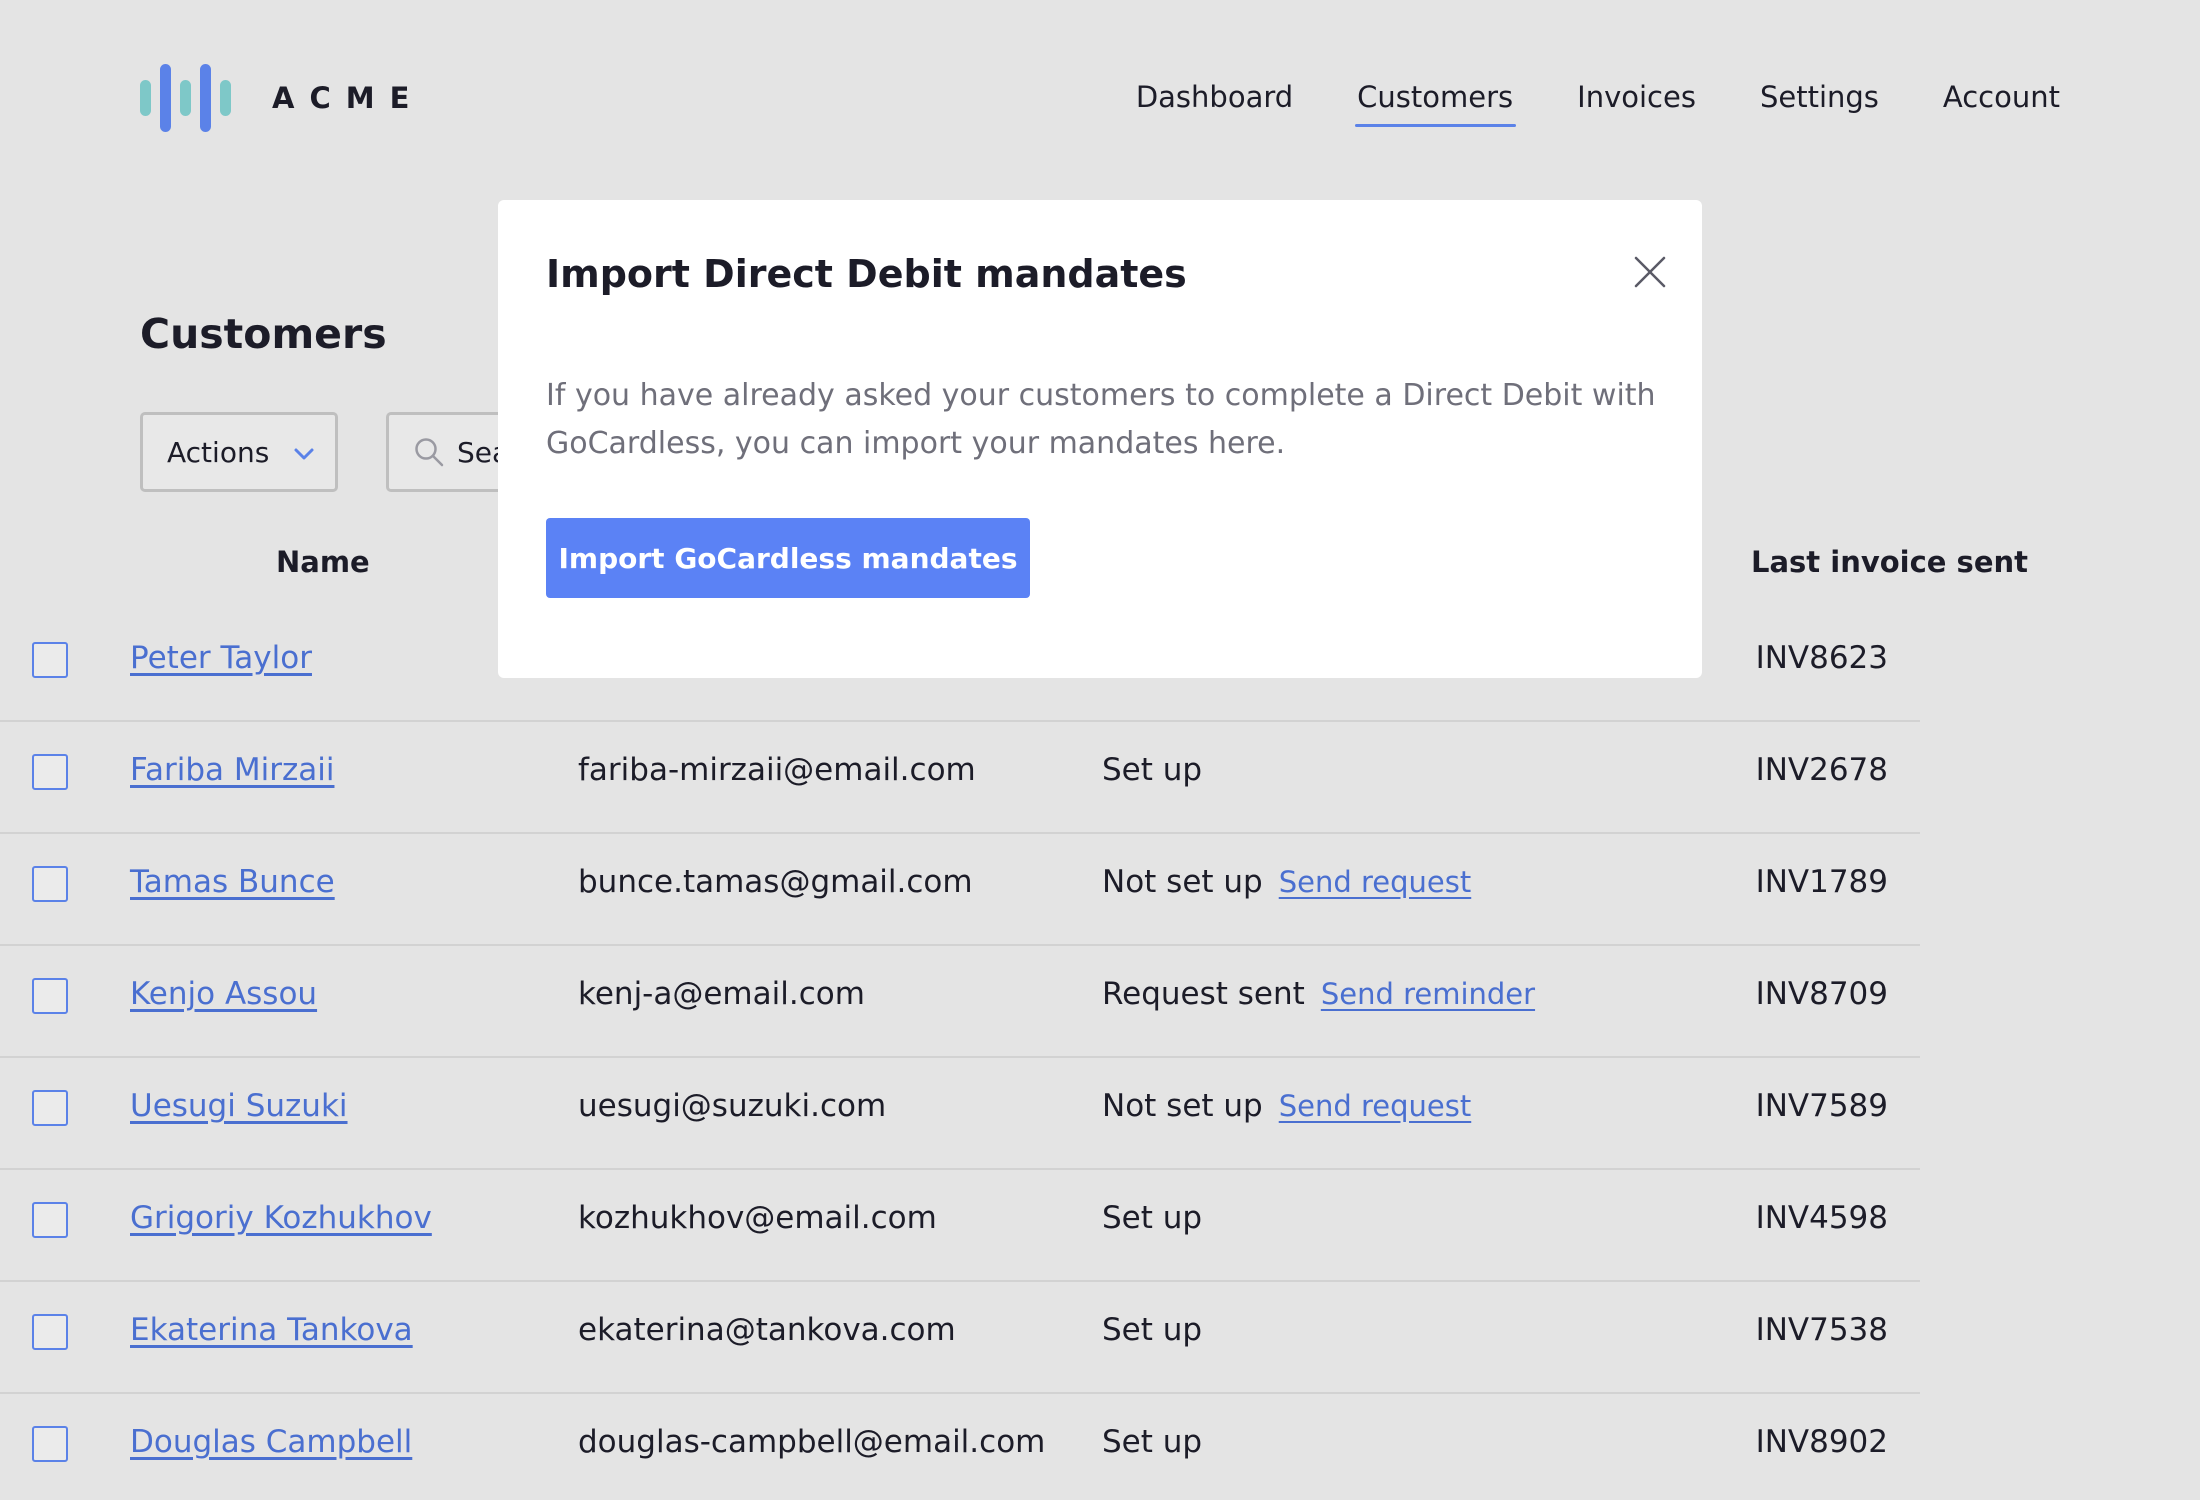 Image resolution: width=2200 pixels, height=1500 pixels. Describe the element at coordinates (812, 1442) in the screenshot. I see `customer-email: douglas-campbell@email.com` at that location.